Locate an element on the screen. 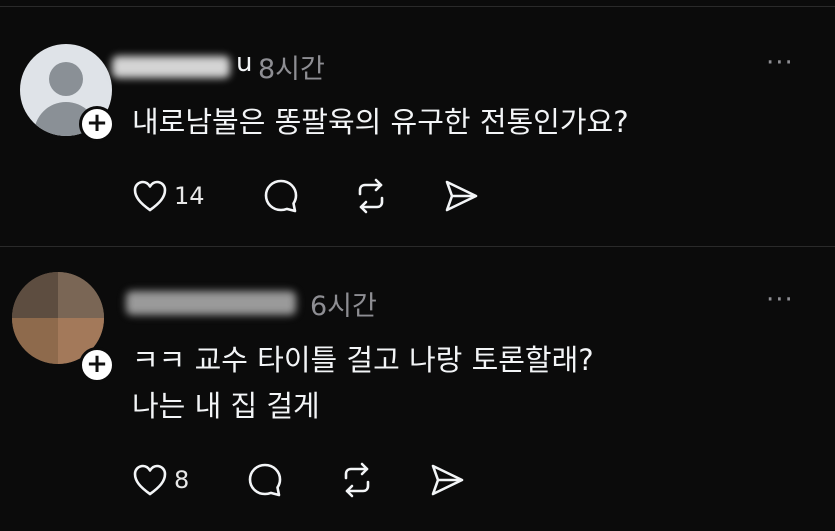 This screenshot has height=531, width=835. like-button: 8 is located at coordinates (160, 480).